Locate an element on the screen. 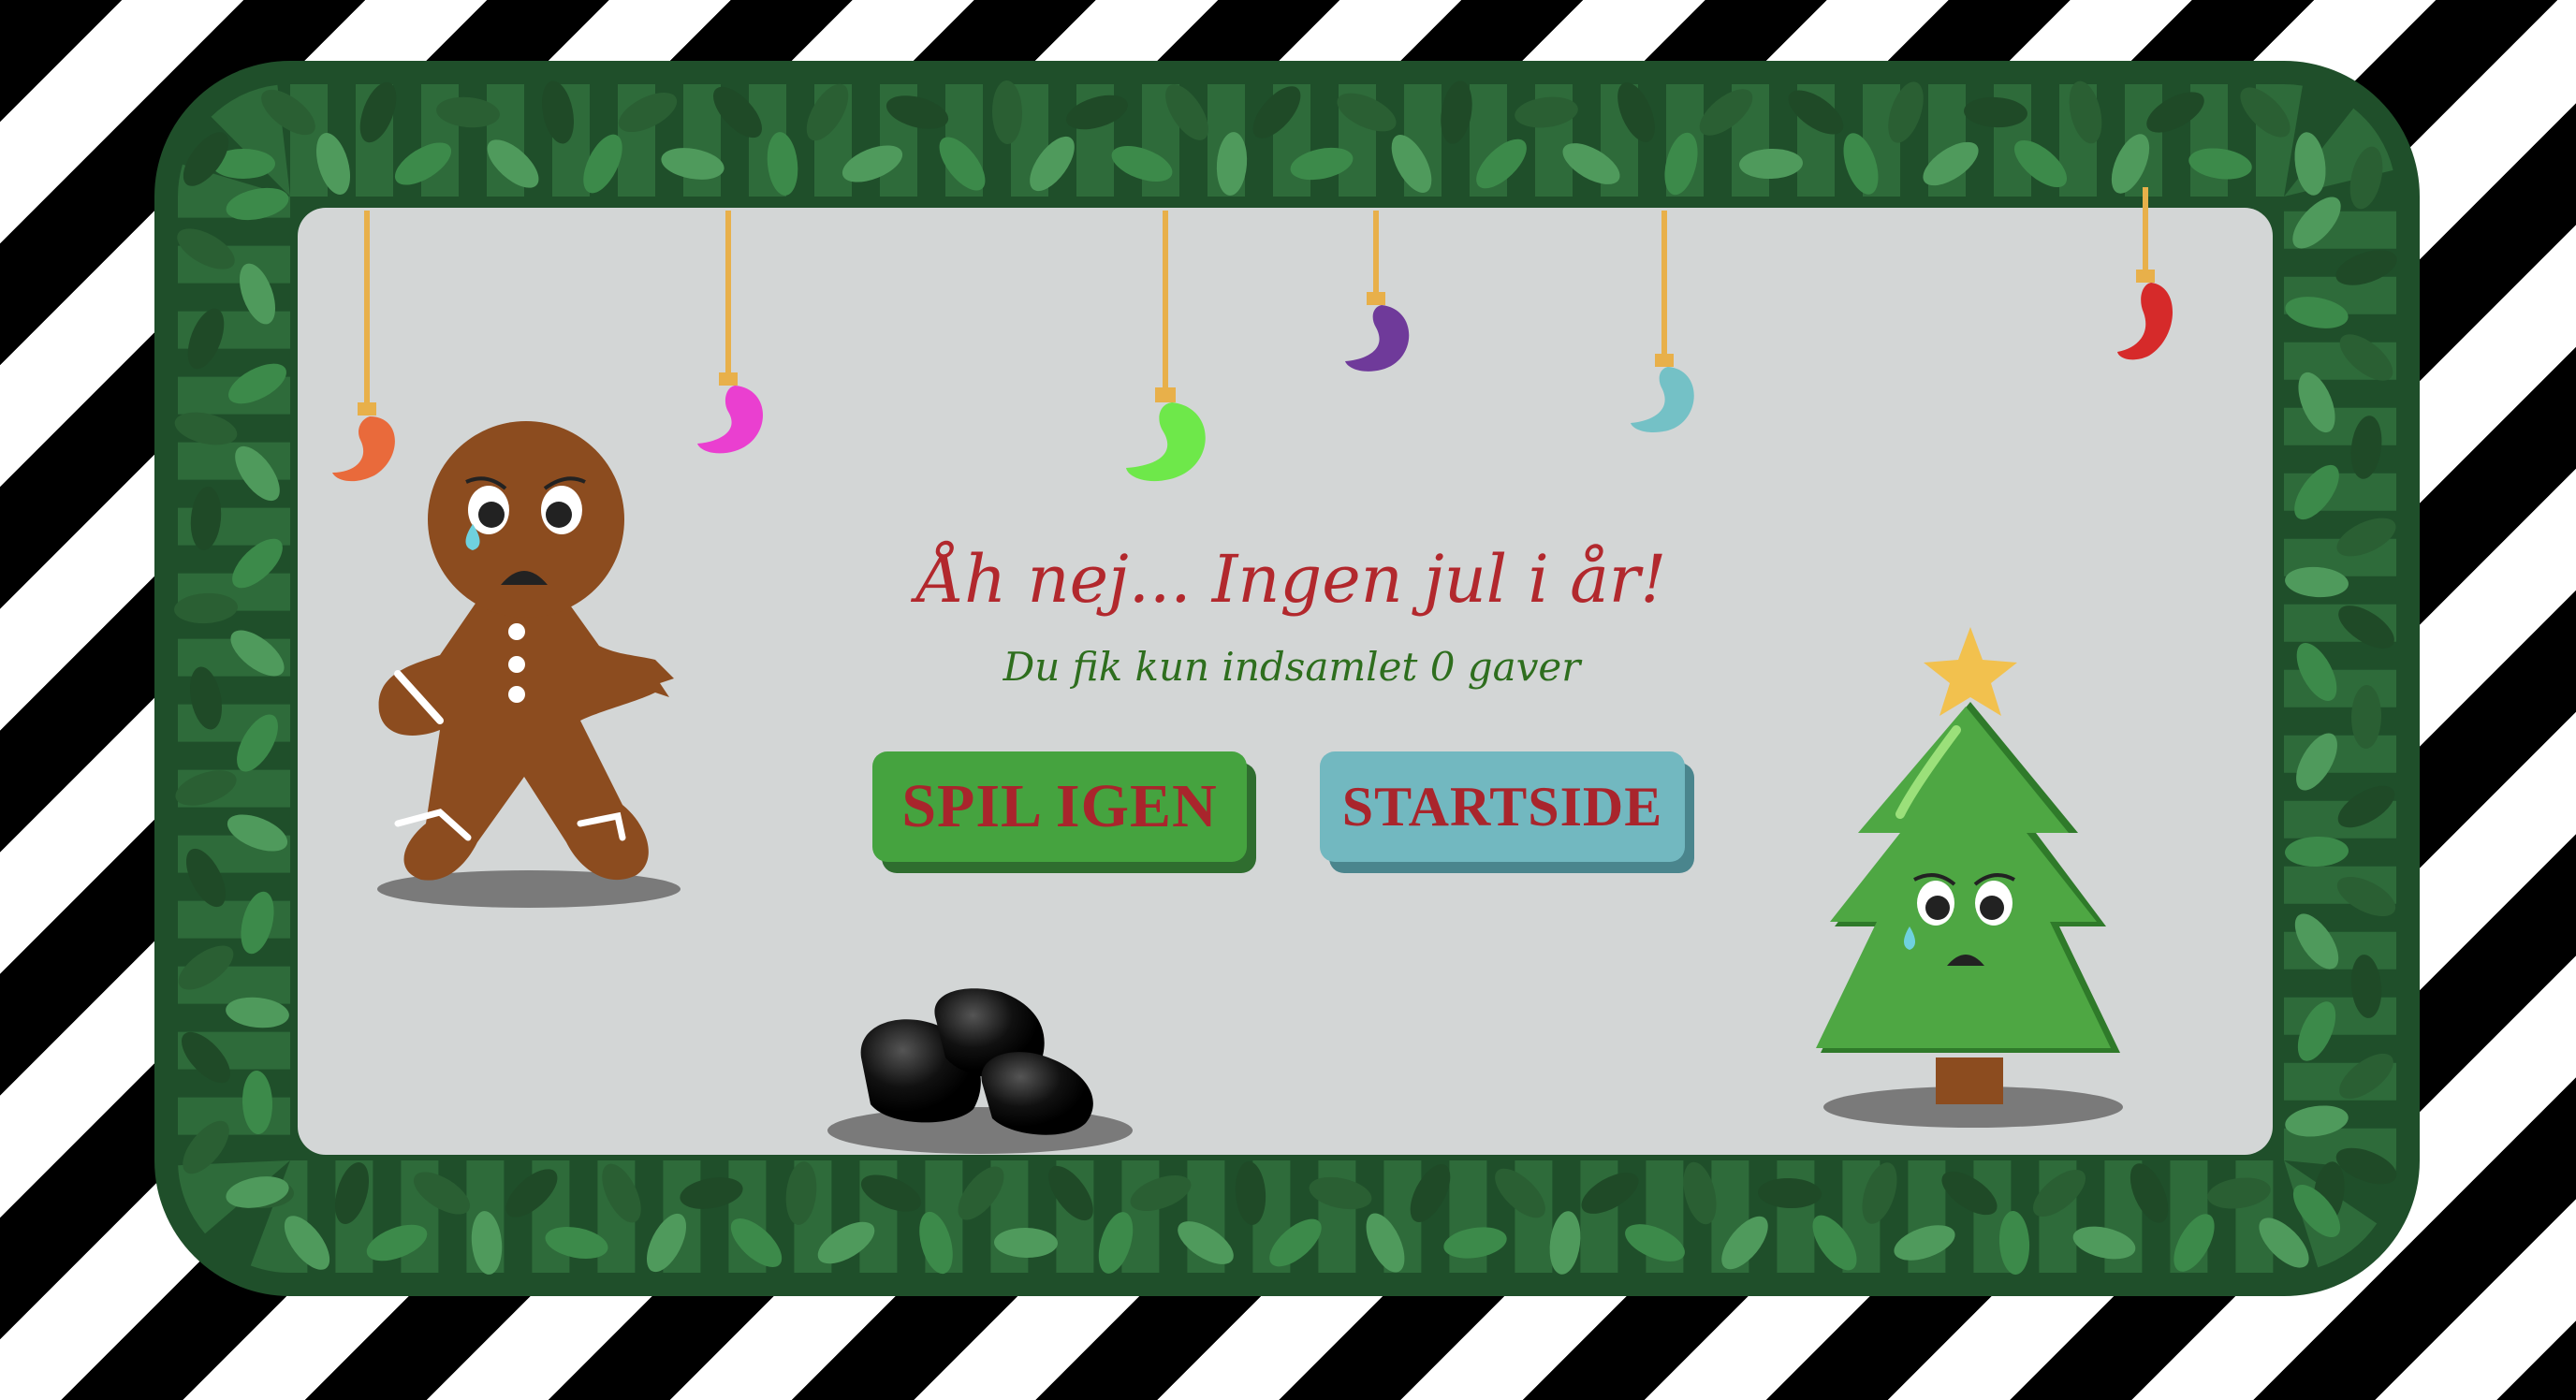 Image resolution: width=2576 pixels, height=1400 pixels. play-again-label: SPIL IGEN is located at coordinates (1059, 806).